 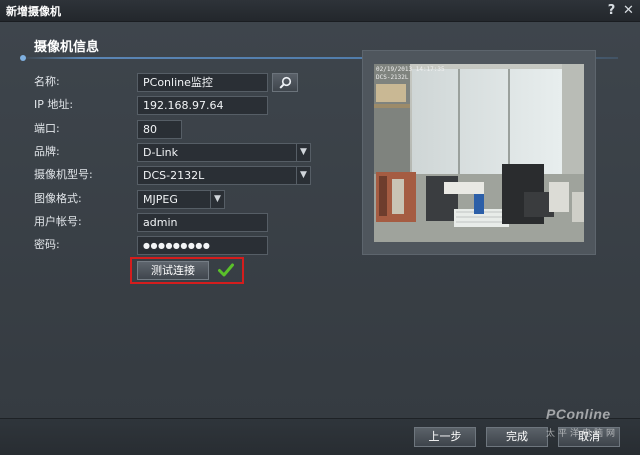 What do you see at coordinates (159, 129) in the screenshot?
I see `port-field: 80` at bounding box center [159, 129].